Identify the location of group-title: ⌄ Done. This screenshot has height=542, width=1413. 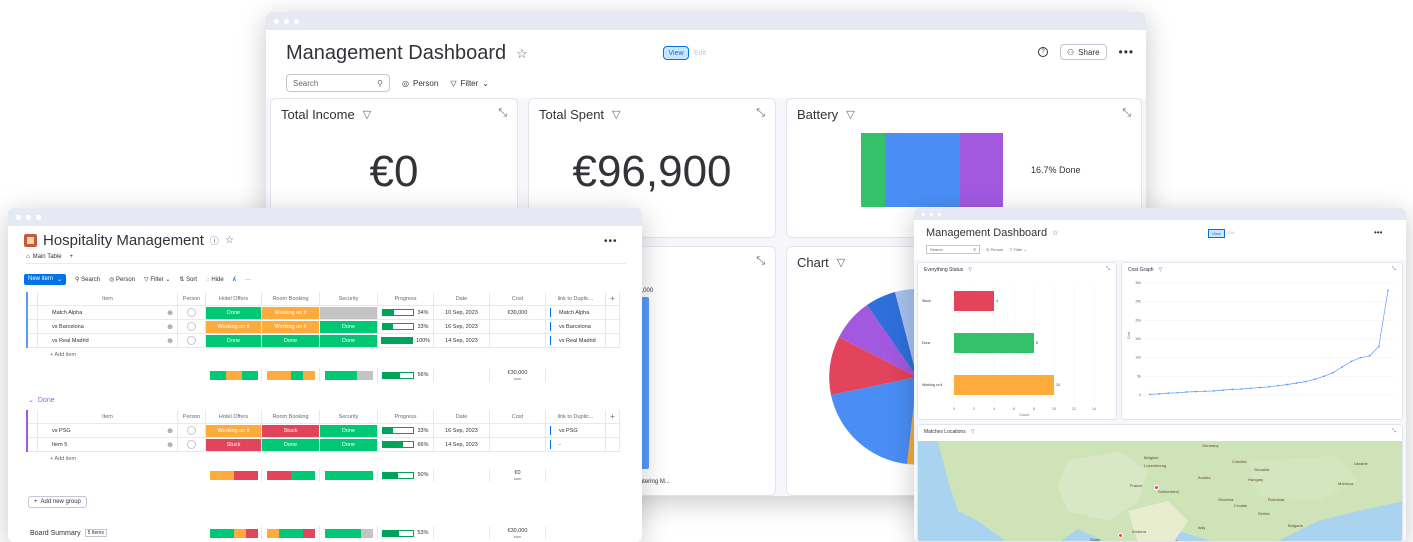
(41, 400).